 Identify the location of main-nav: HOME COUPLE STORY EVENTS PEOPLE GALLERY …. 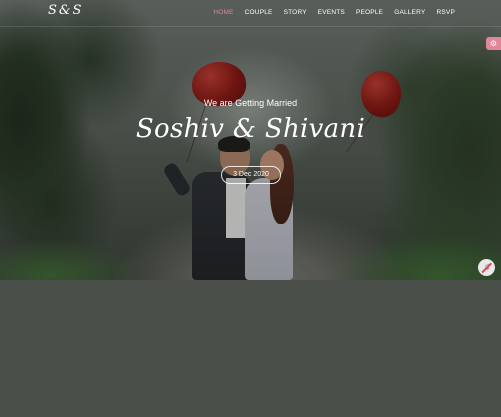
(328, 12).